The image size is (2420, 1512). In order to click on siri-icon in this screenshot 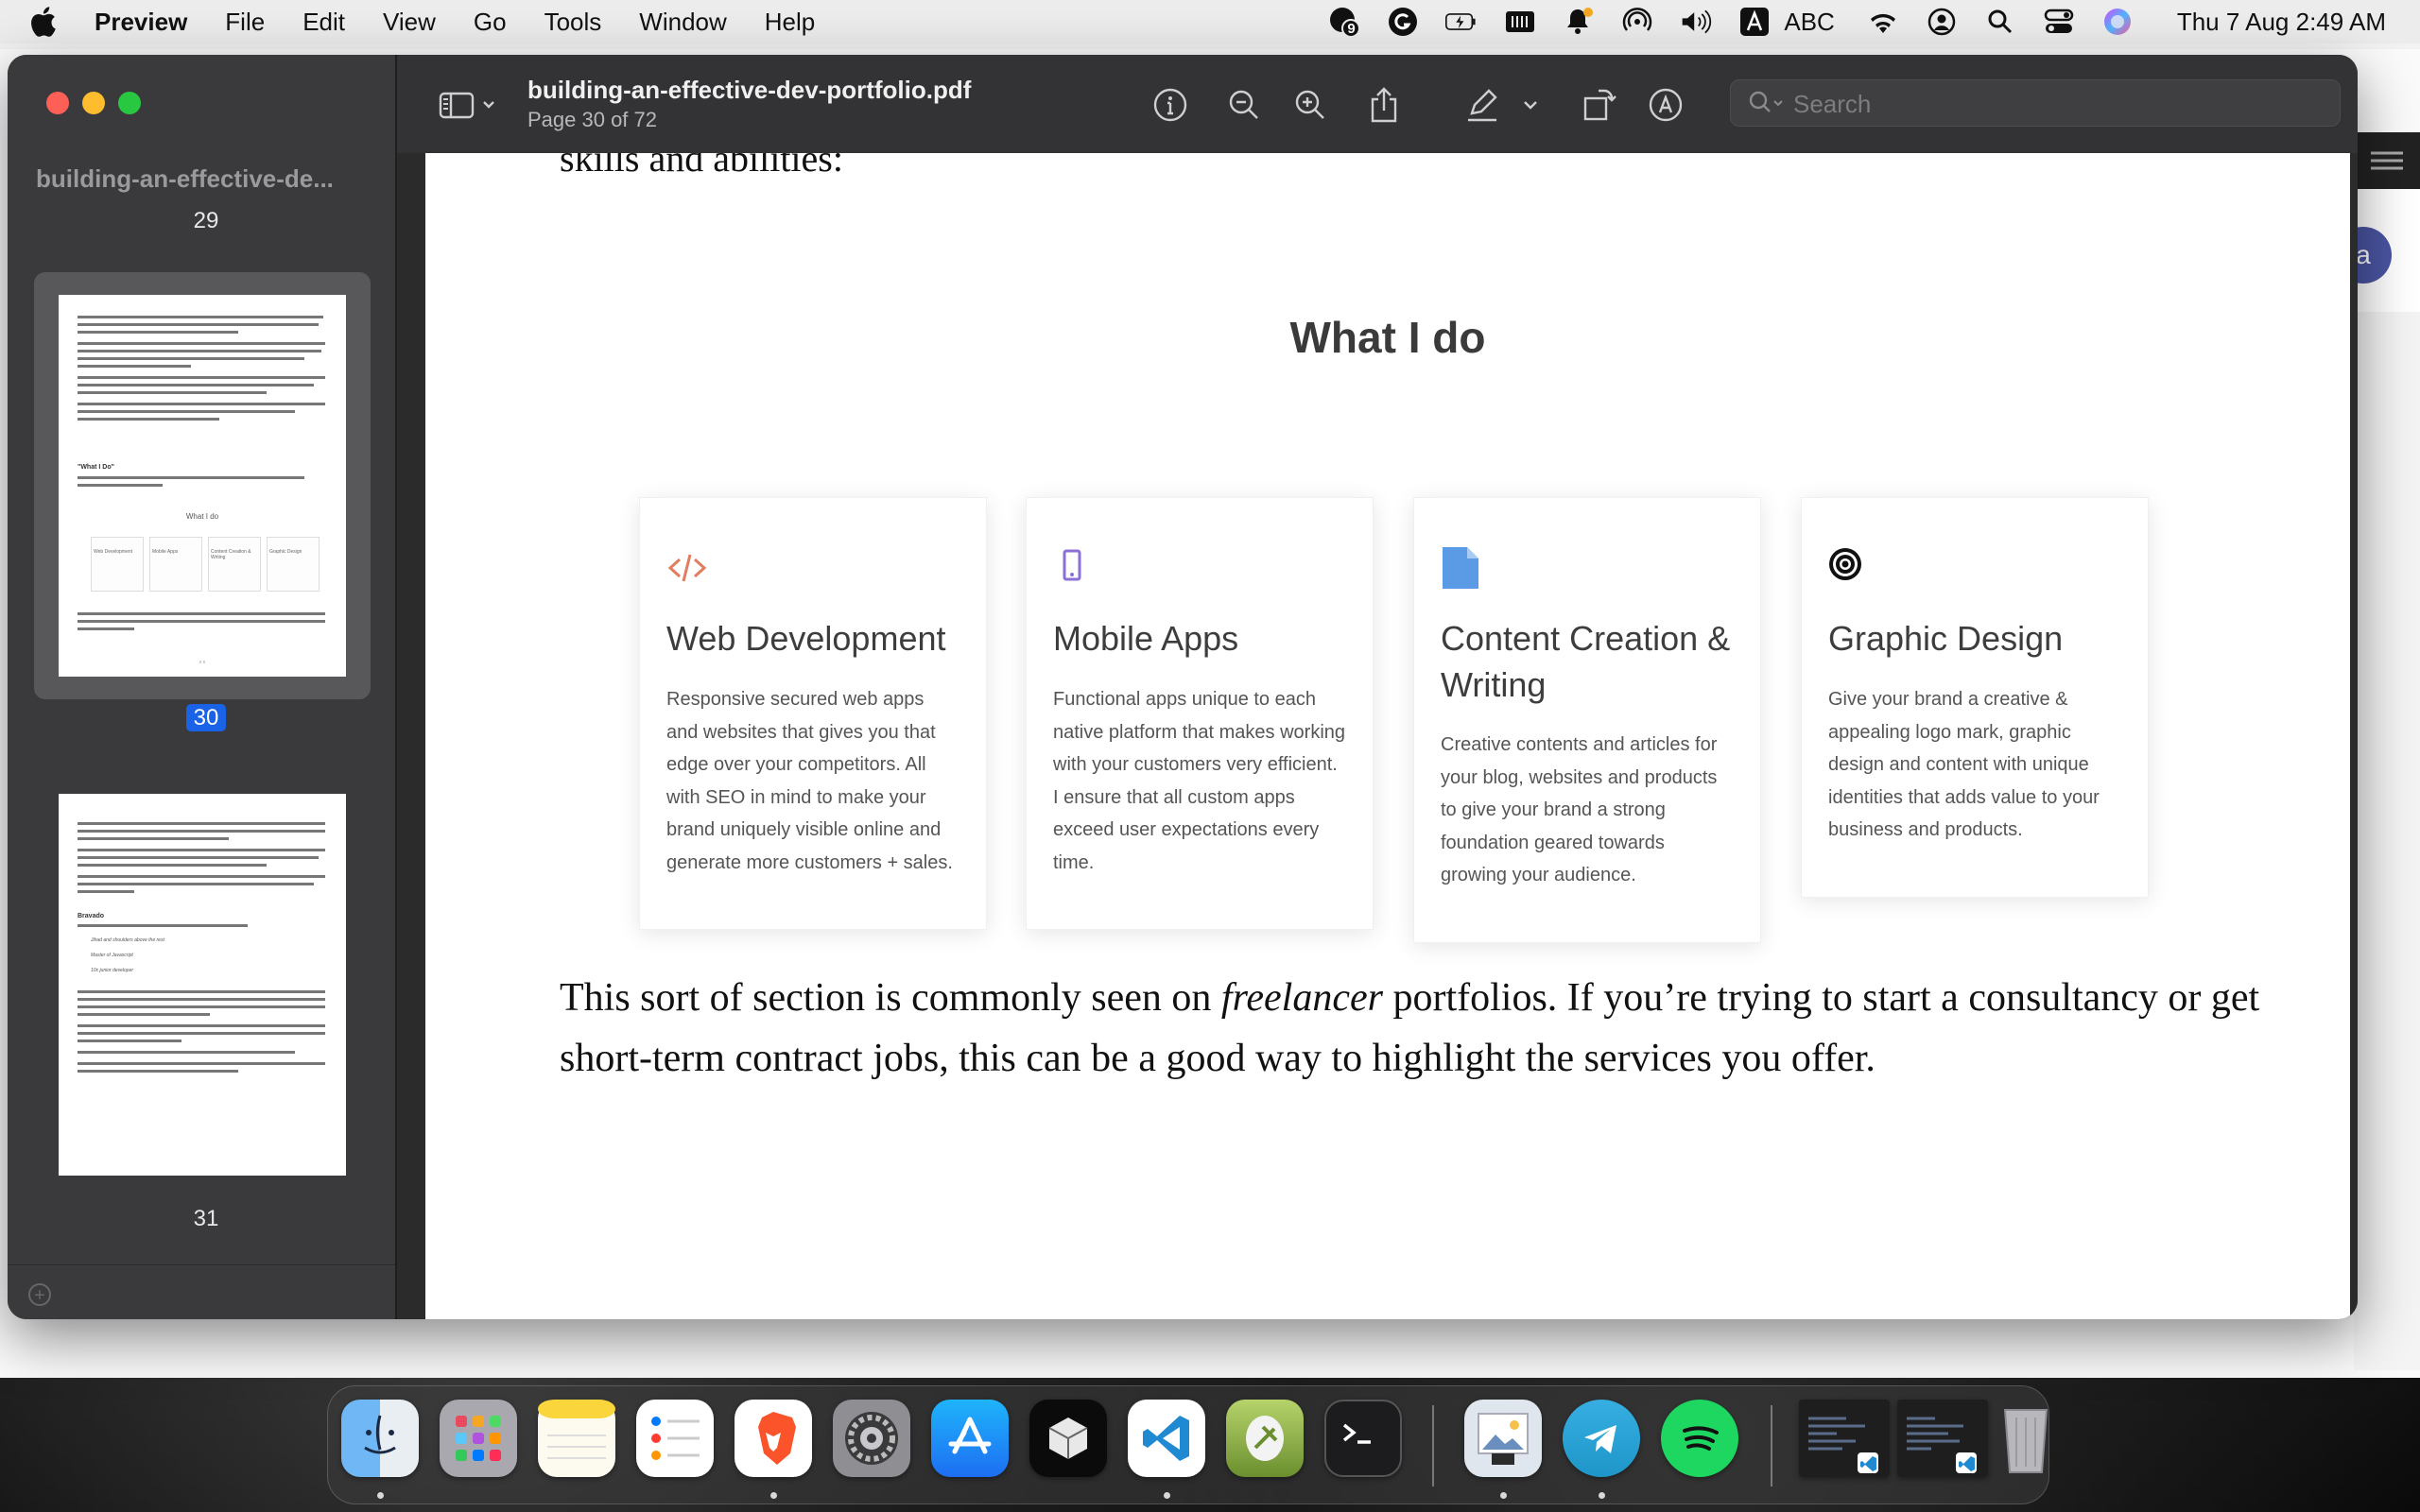, I will do `click(2117, 22)`.